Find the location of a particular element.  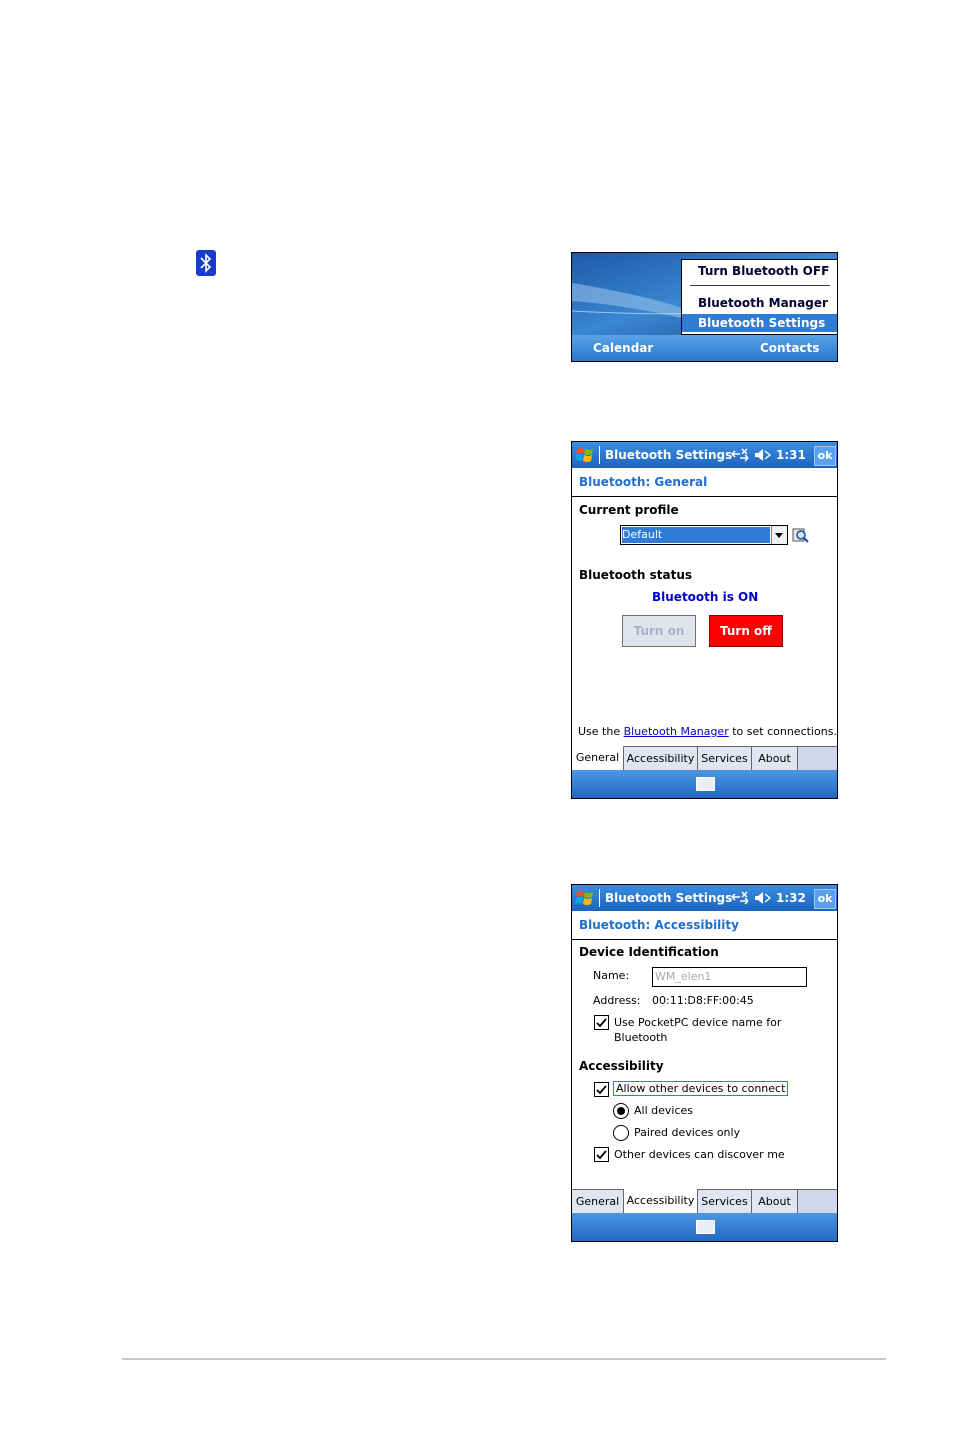

page-footer-rule is located at coordinates (504, 1359).